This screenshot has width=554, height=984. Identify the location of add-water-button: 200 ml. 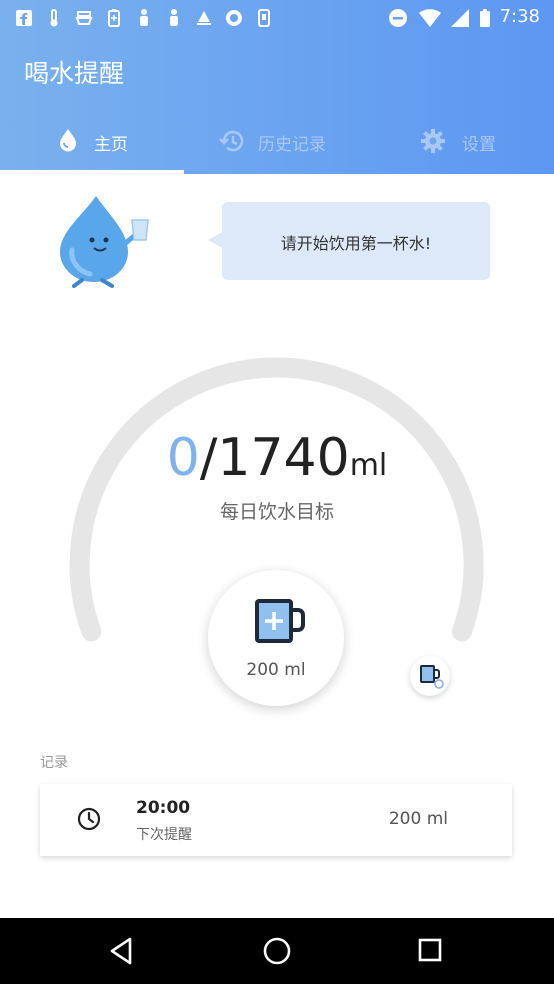
(276, 638).